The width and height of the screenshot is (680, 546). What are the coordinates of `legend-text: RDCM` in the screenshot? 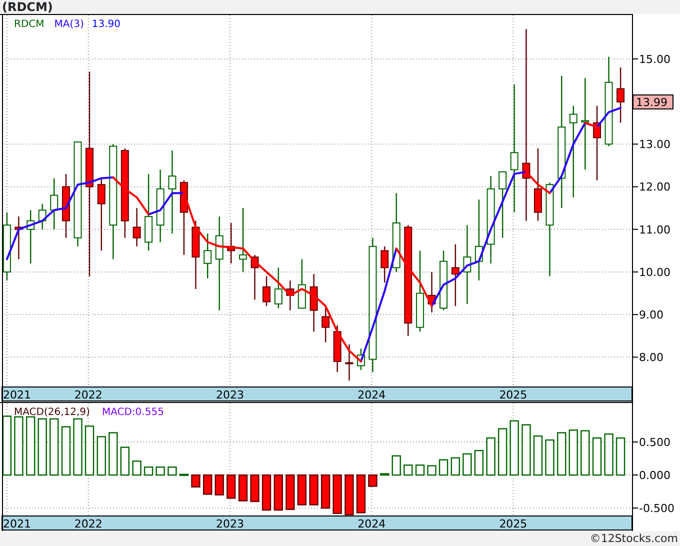 It's located at (29, 24).